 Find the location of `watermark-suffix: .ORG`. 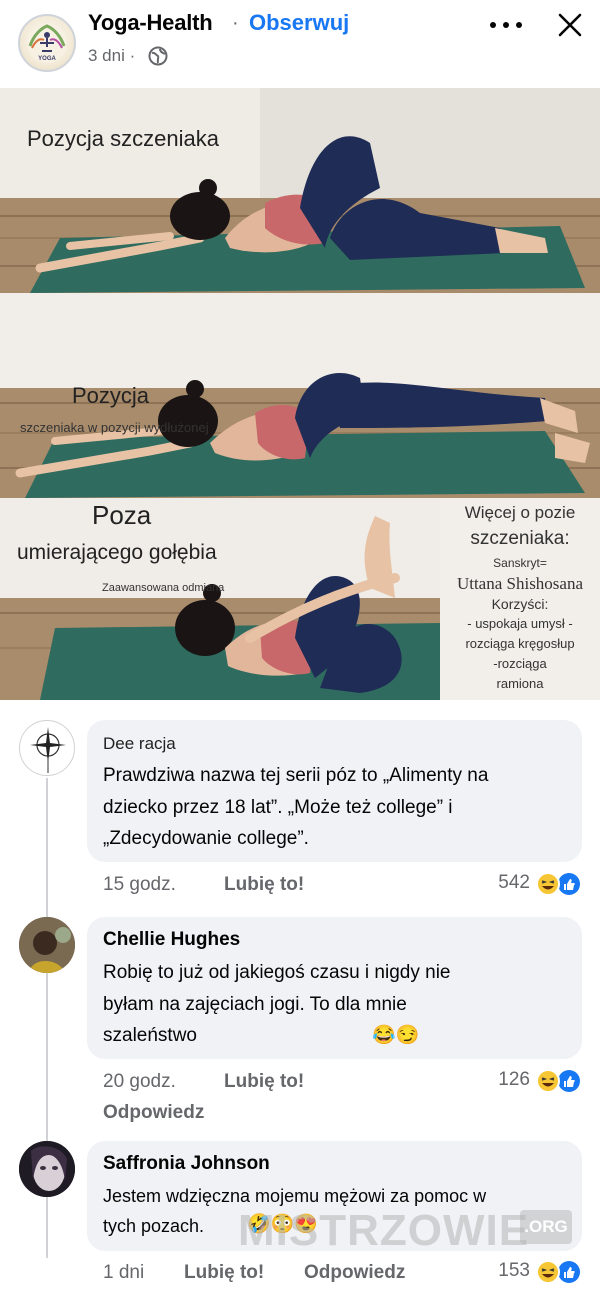

watermark-suffix: .ORG is located at coordinates (546, 1227).